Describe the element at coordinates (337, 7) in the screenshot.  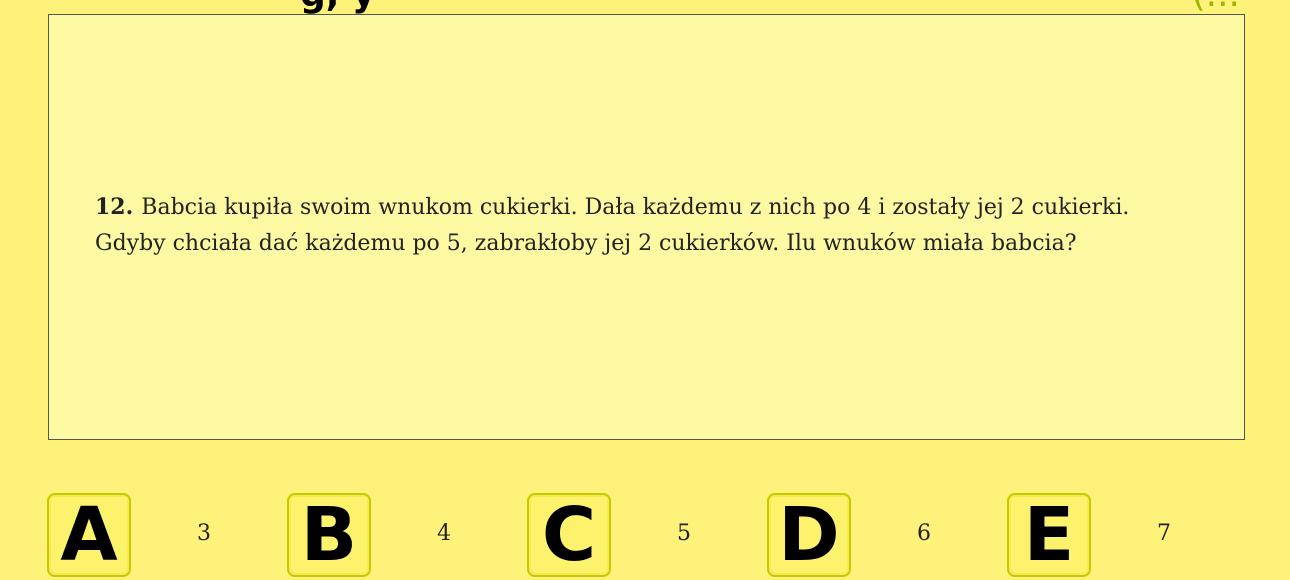
I see `header-title: g, y` at that location.